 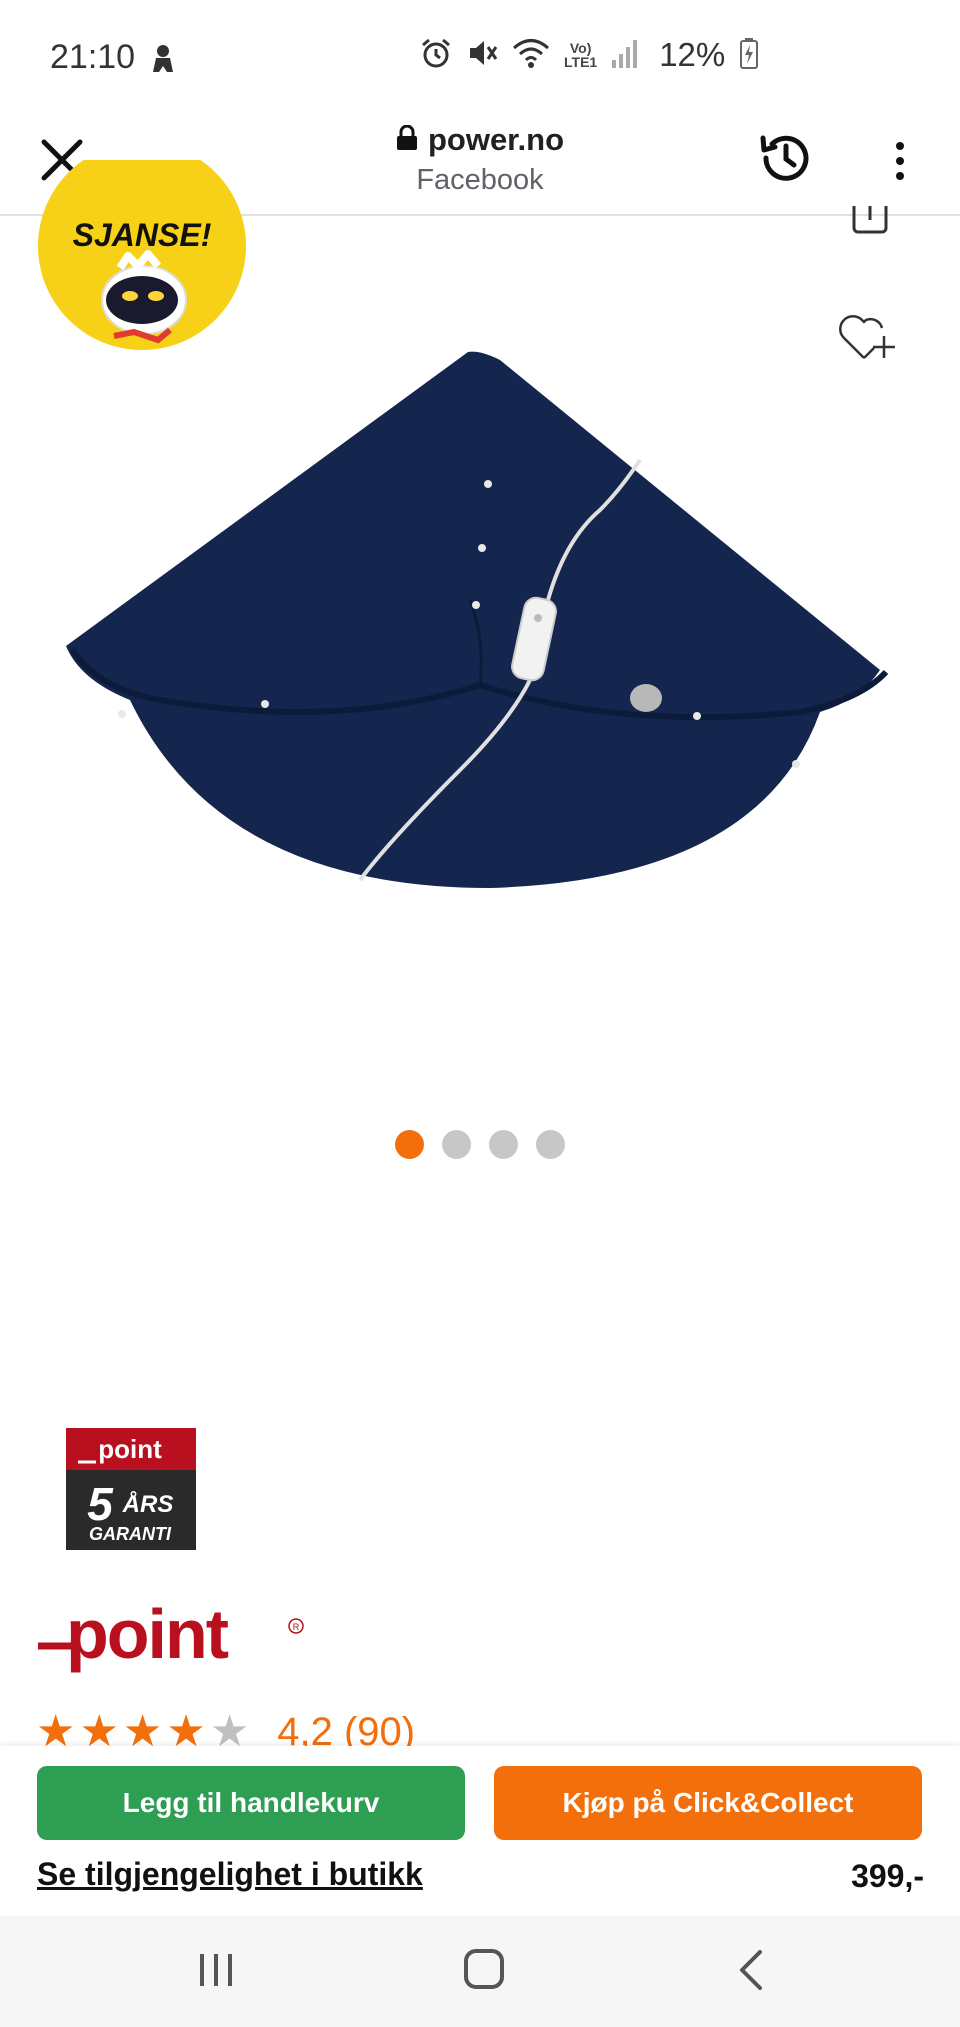 What do you see at coordinates (131, 1489) in the screenshot?
I see `warranty-badge: point 5 ÅRS GARANTI` at bounding box center [131, 1489].